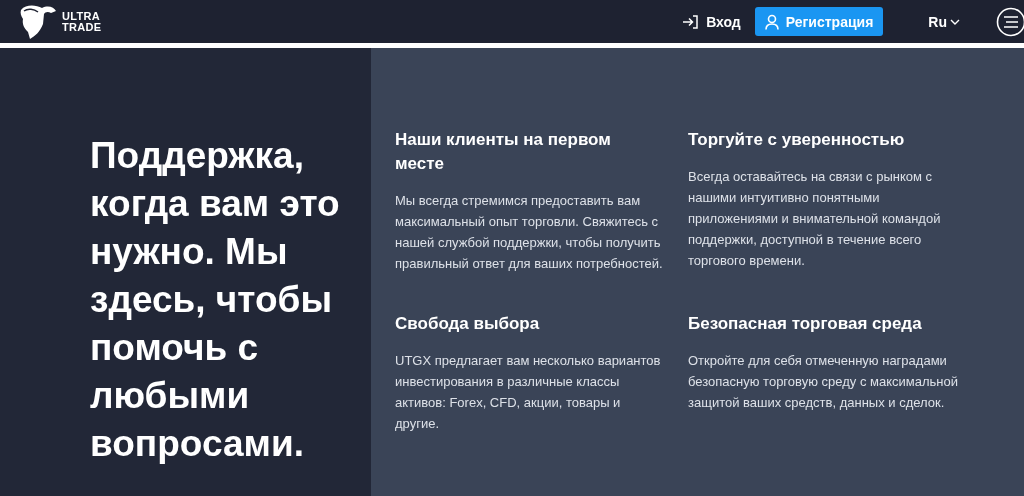 The image size is (1024, 496). I want to click on logo-text: ULTRA, so click(81, 16).